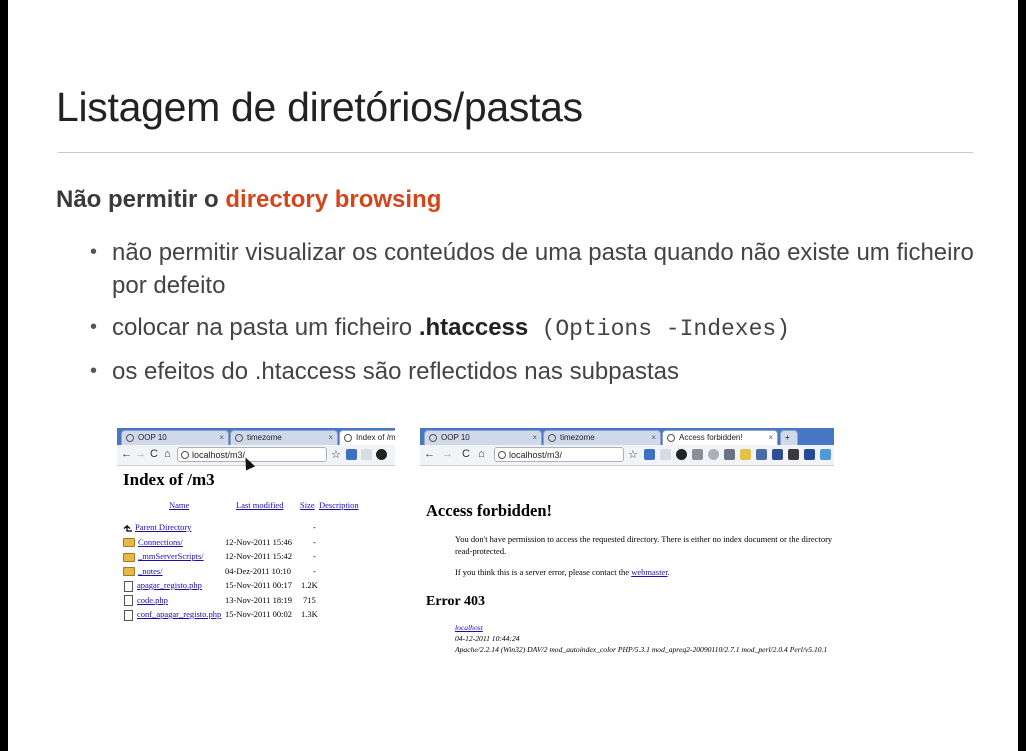 The image size is (1026, 751). Describe the element at coordinates (259, 505) in the screenshot. I see `last-modified-column-link: Last modified` at that location.